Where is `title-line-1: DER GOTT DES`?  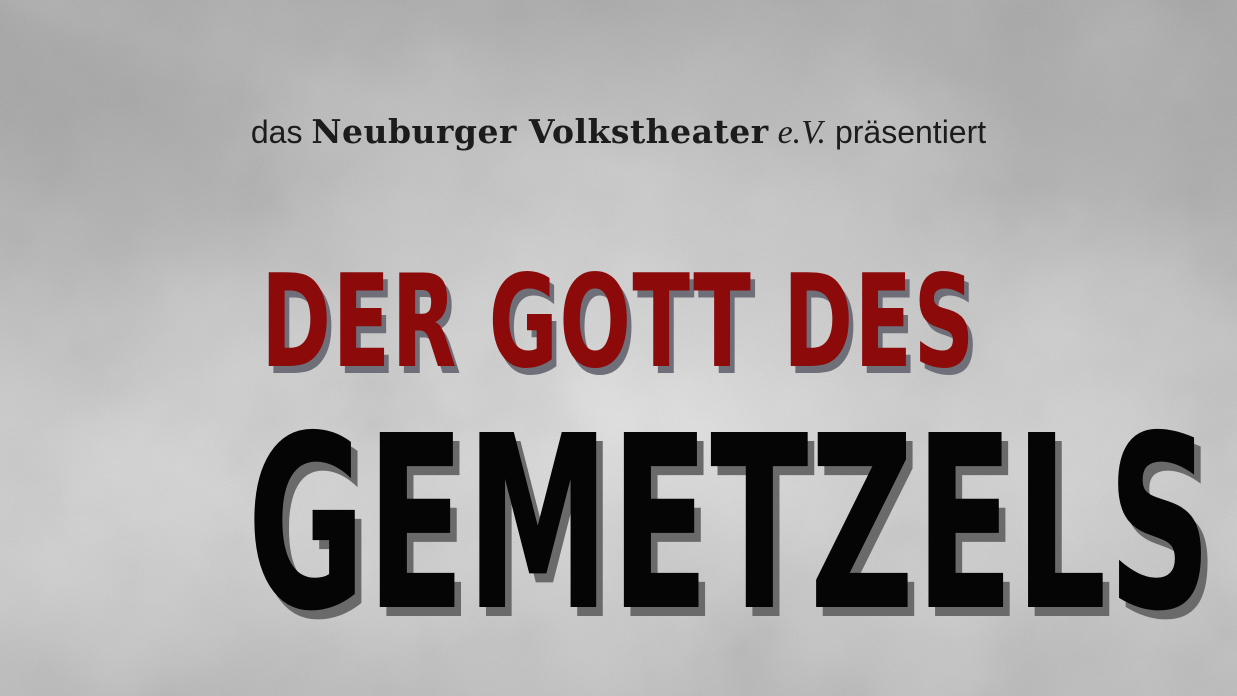
title-line-1: DER GOTT DES is located at coordinates (618, 322).